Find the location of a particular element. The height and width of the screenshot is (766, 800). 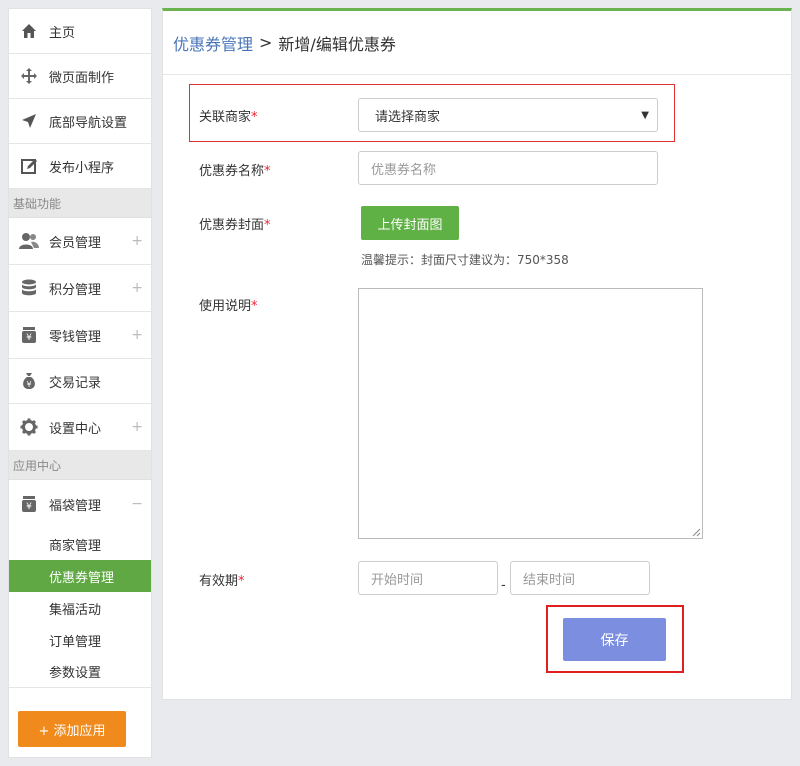

sidebar-item-label: 微页面制作 is located at coordinates (82, 78).